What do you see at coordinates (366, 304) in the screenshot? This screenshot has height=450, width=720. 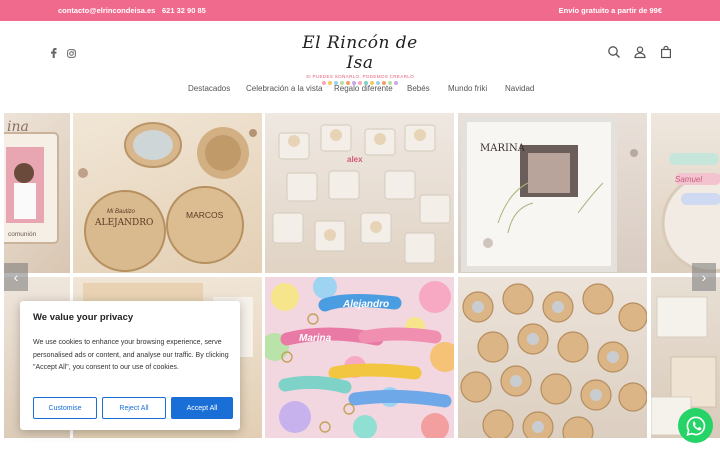 I see `tile-label-alejandro-keychain: Alejandro` at bounding box center [366, 304].